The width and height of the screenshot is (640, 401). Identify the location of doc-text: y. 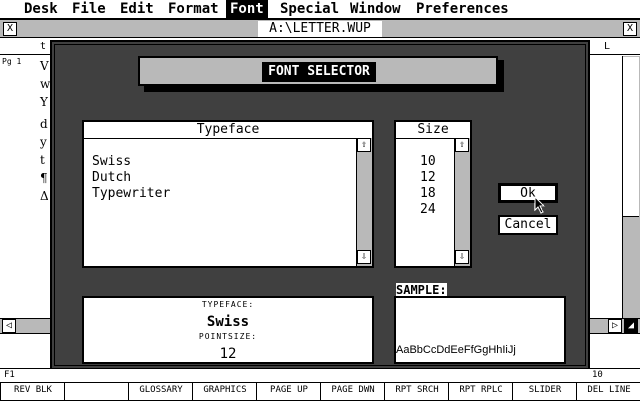
(43, 142).